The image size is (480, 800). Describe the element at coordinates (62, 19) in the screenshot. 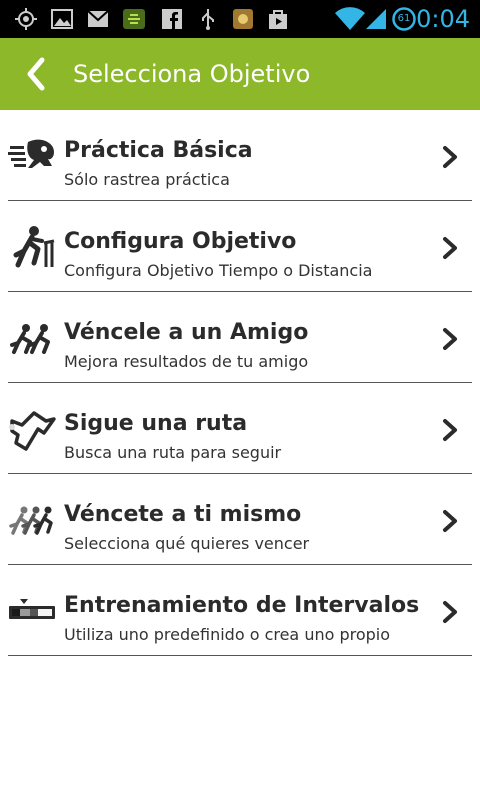

I see `gallery-icon` at that location.